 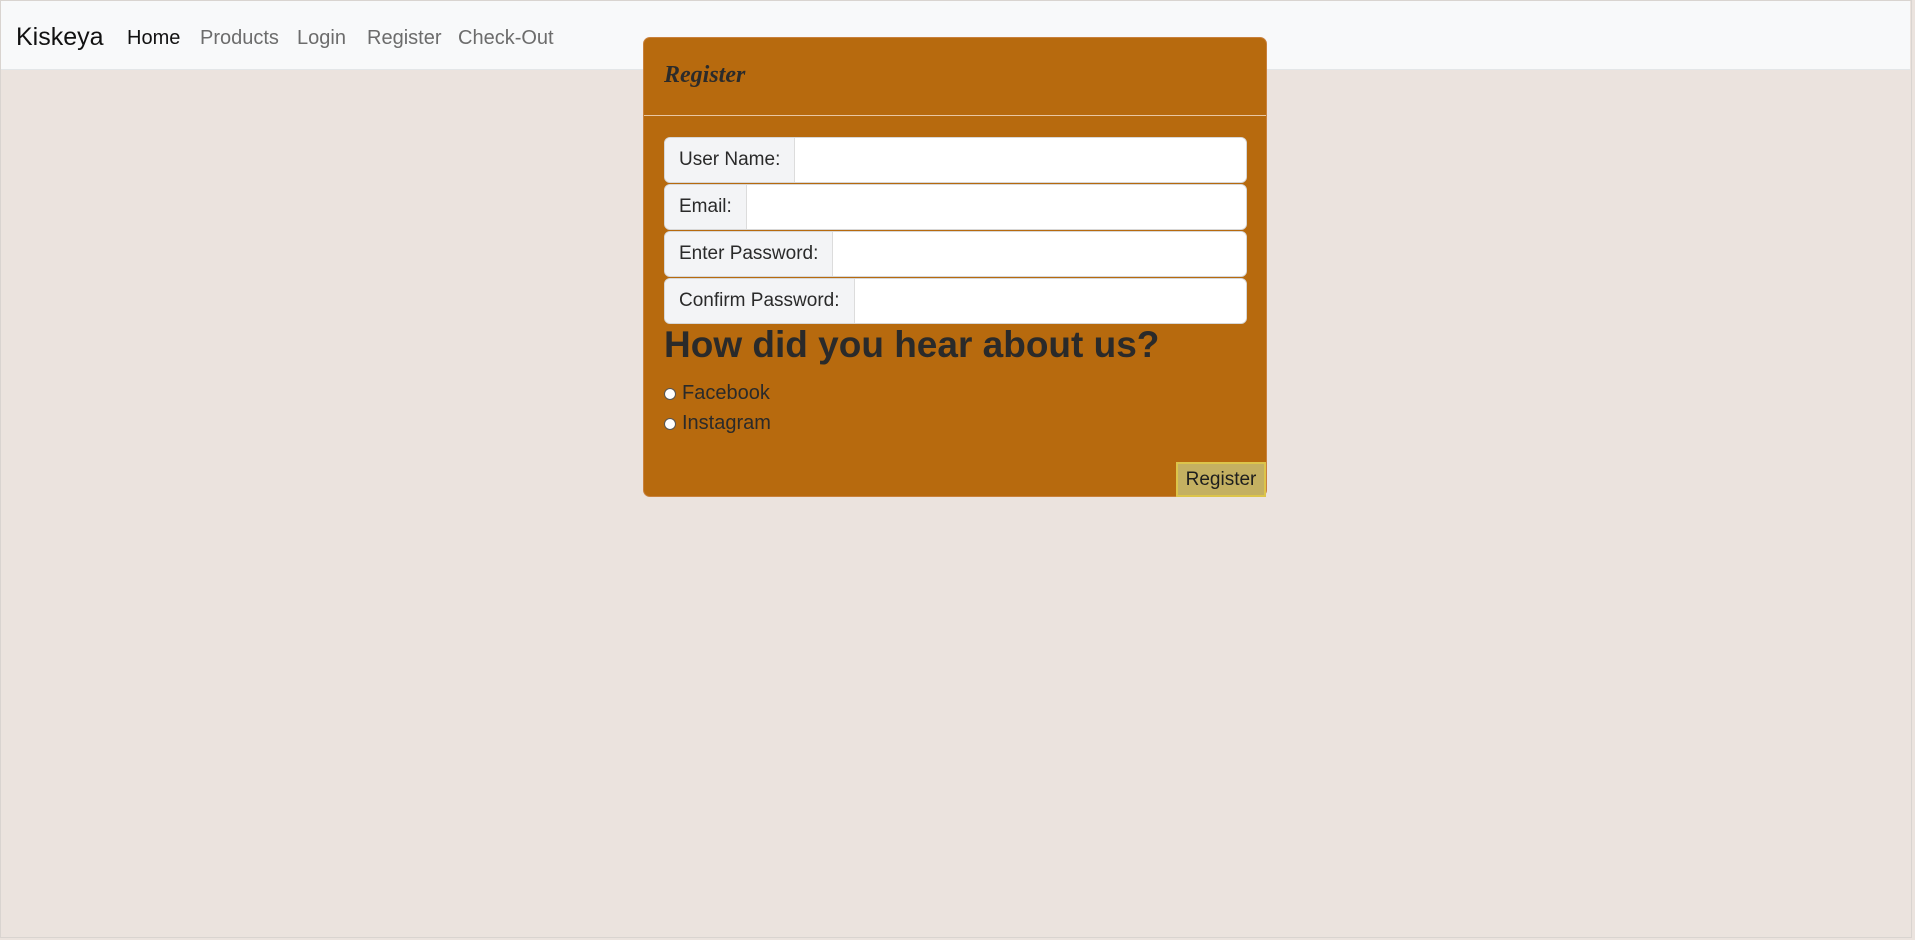 What do you see at coordinates (912, 344) in the screenshot?
I see `referral-question: How did you hear about us?` at bounding box center [912, 344].